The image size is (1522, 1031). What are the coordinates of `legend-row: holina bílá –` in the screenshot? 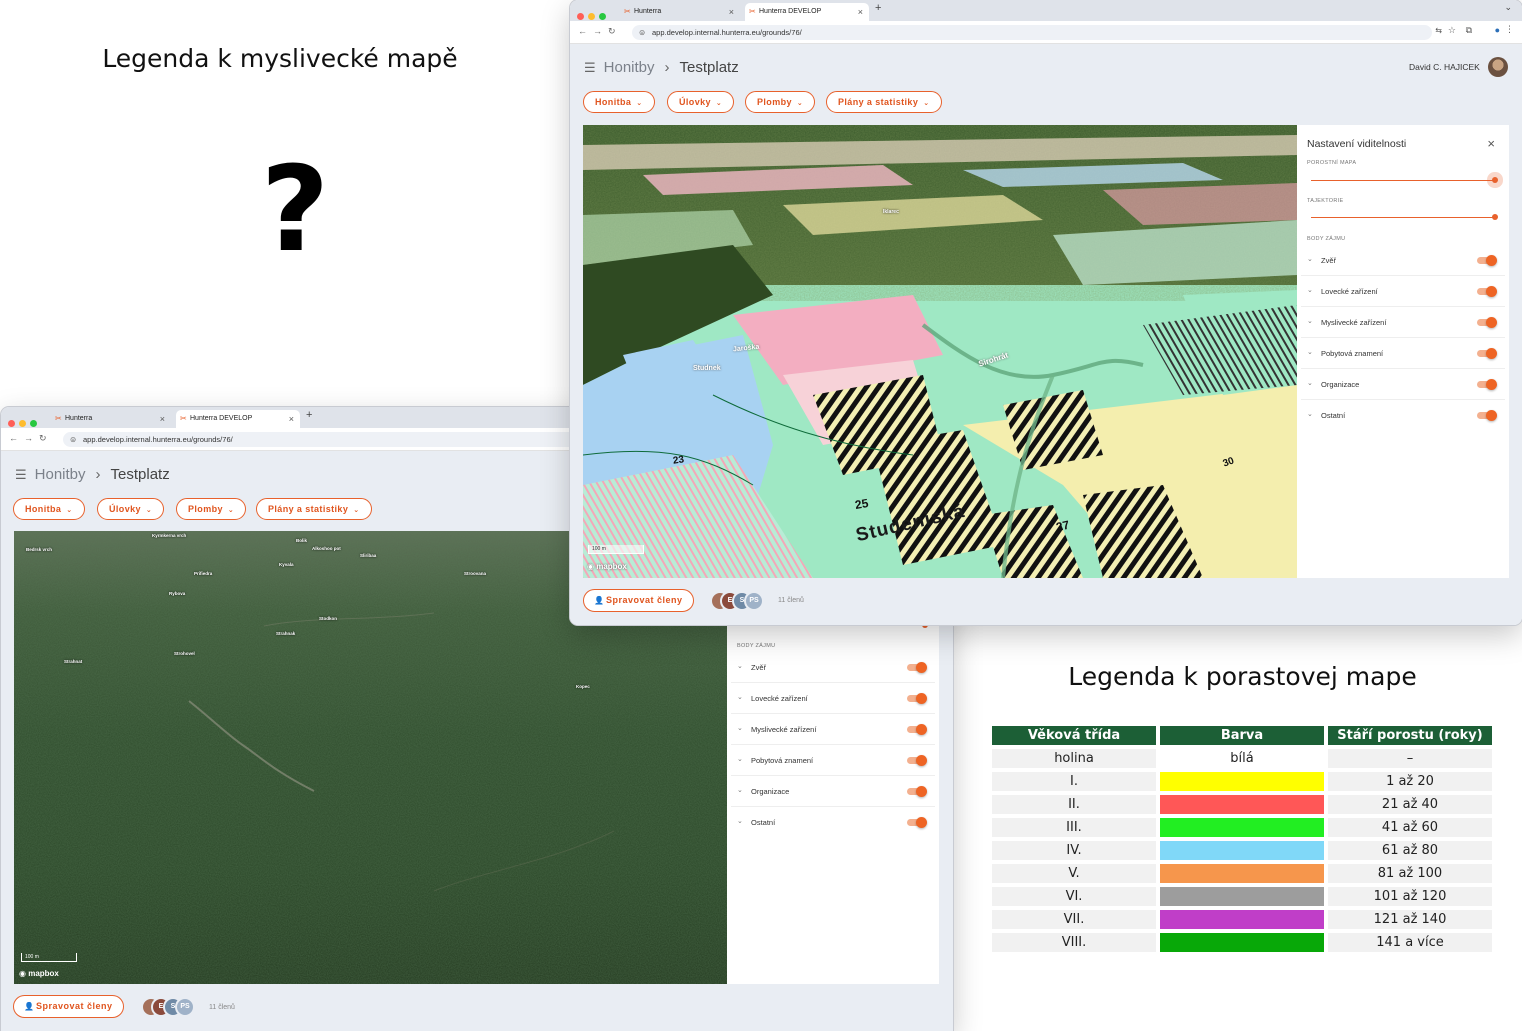 It's located at (1242, 758).